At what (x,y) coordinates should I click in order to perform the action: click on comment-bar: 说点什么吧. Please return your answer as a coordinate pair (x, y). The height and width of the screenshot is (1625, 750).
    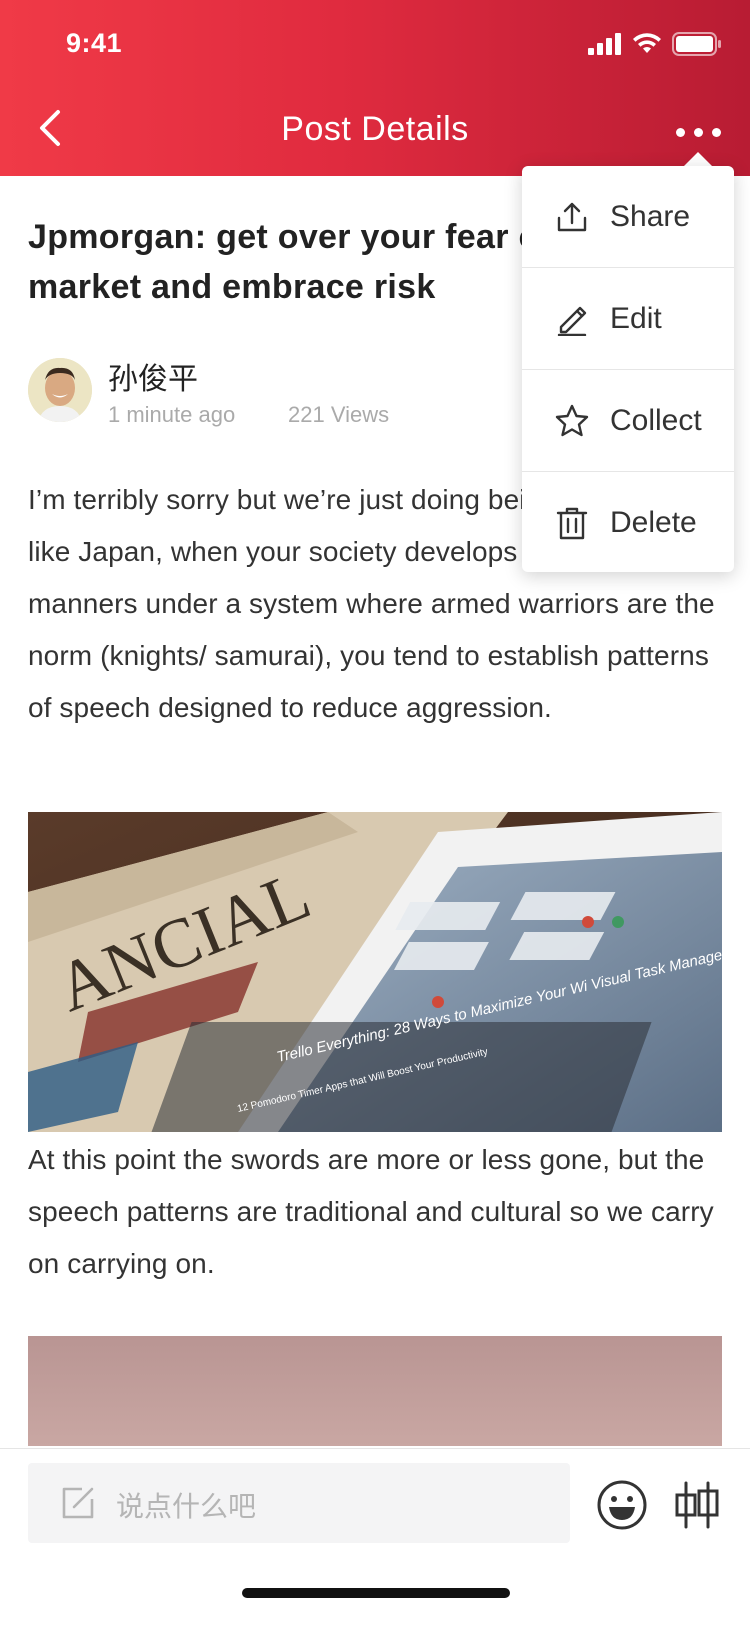
    Looking at the image, I should click on (375, 1536).